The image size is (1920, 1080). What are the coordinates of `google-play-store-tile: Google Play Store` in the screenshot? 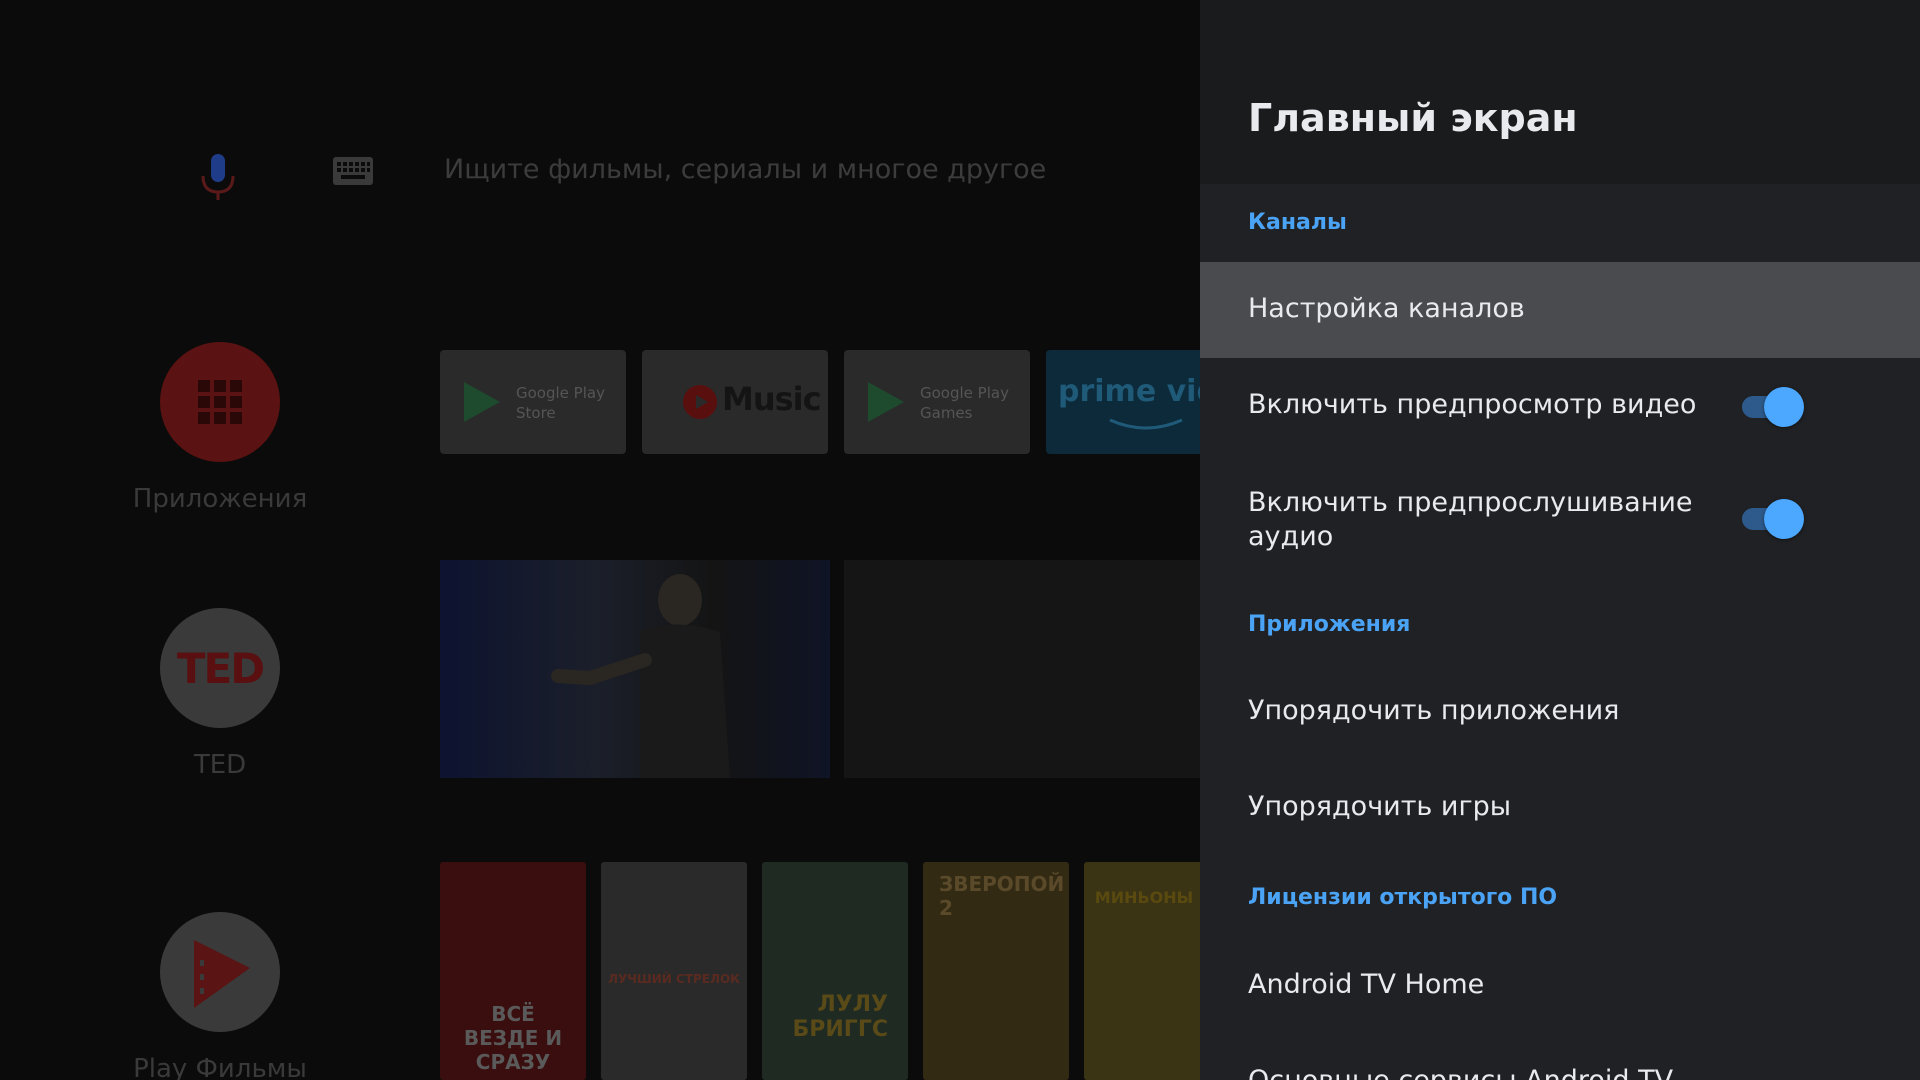 It's located at (533, 402).